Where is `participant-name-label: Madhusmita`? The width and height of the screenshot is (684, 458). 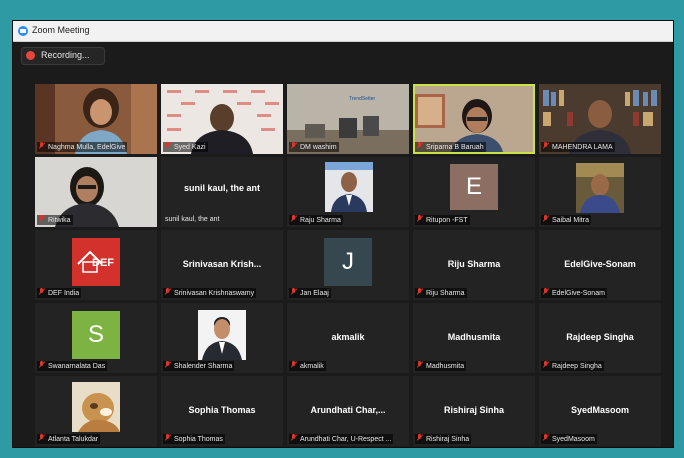
participant-name-label: Madhusmita is located at coordinates (441, 366).